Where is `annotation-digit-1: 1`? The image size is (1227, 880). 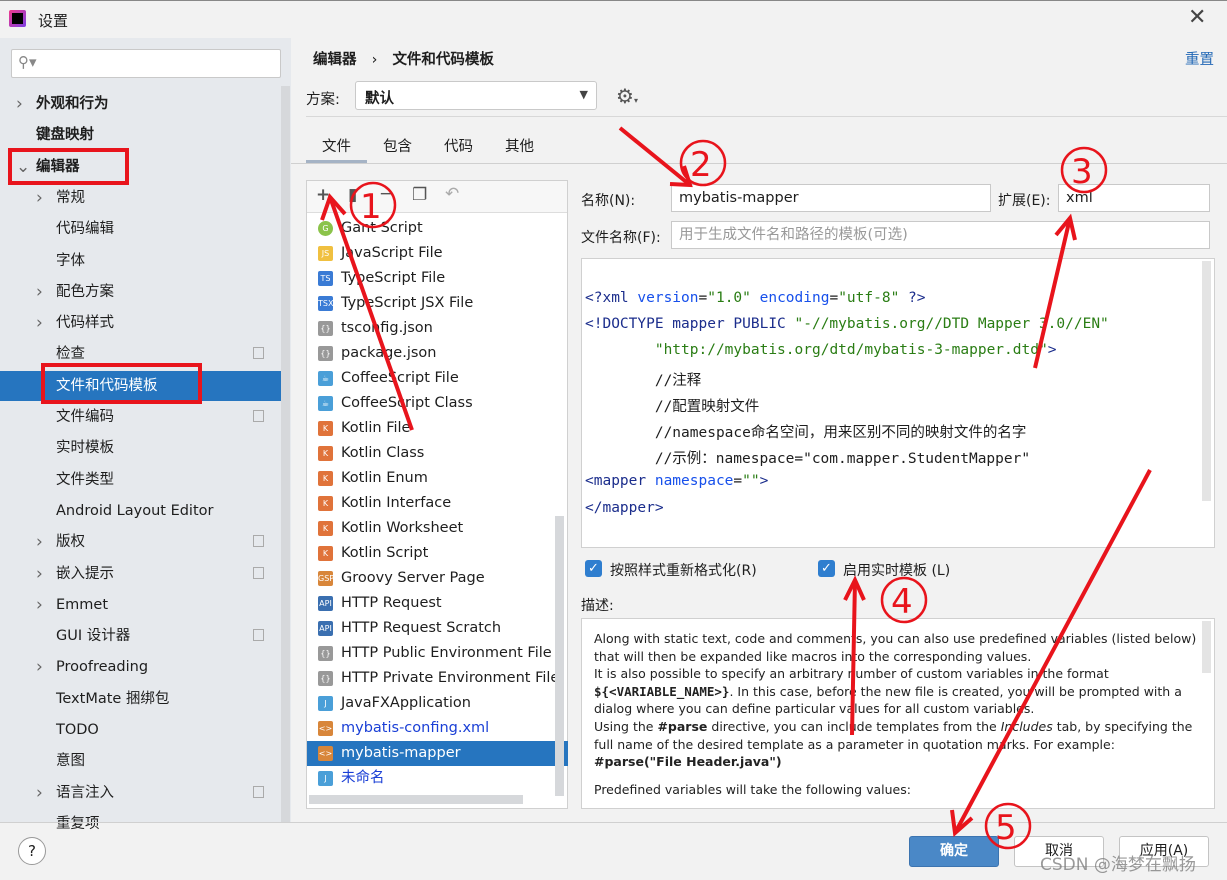 annotation-digit-1: 1 is located at coordinates (371, 207).